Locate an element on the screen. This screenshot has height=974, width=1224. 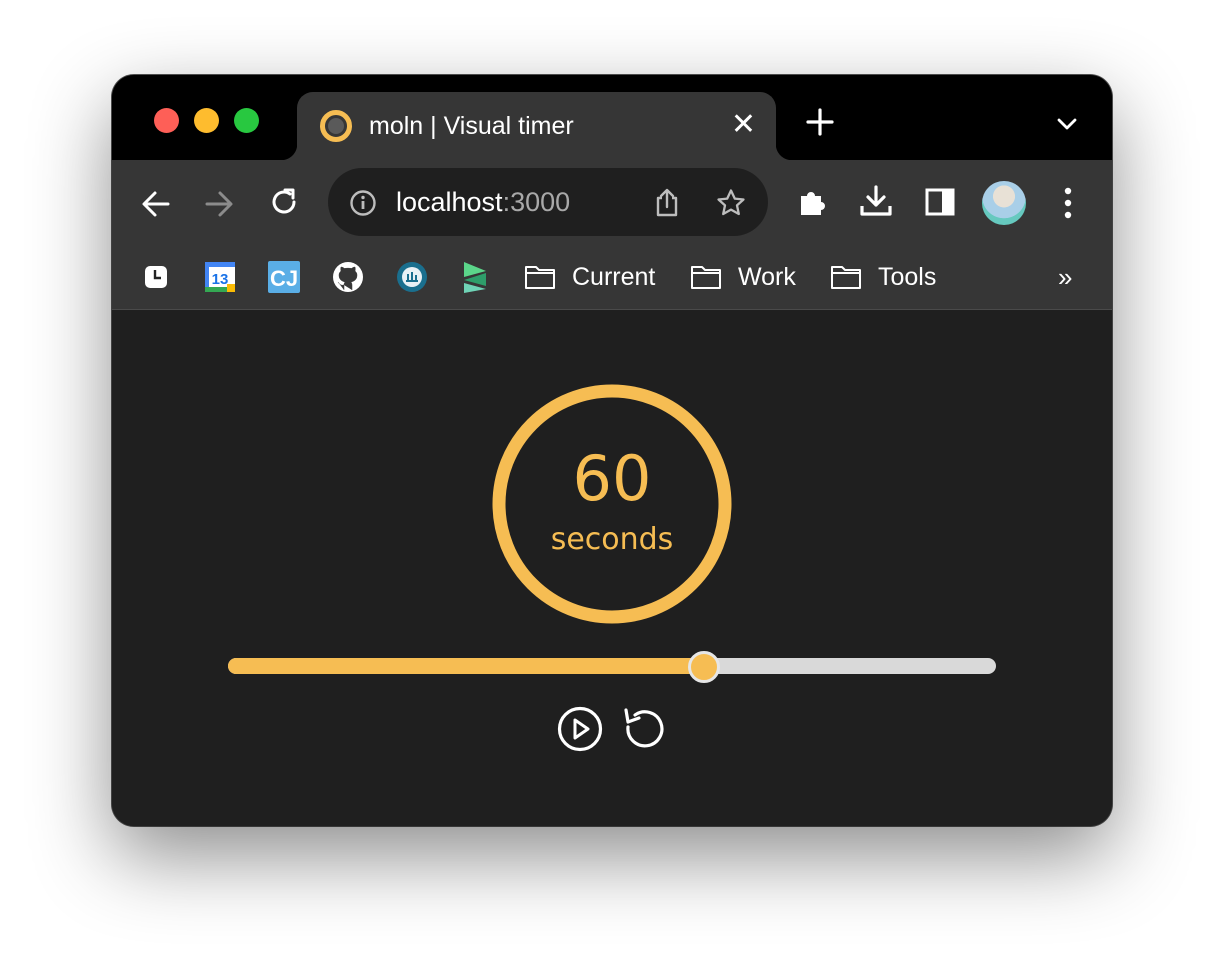
active-tab: moln | Visual timer ✕ is located at coordinates (536, 126).